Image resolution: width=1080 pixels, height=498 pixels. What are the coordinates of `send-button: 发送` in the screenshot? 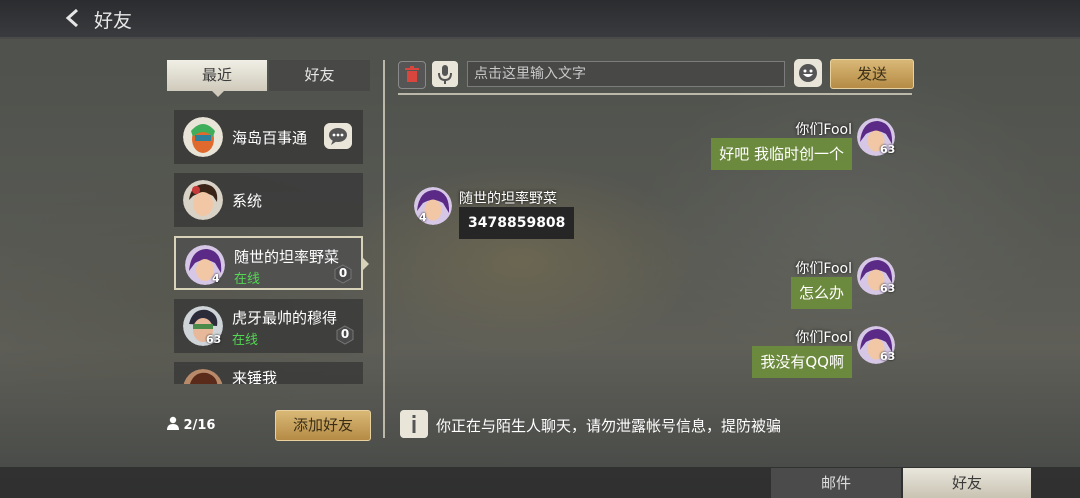 It's located at (872, 74).